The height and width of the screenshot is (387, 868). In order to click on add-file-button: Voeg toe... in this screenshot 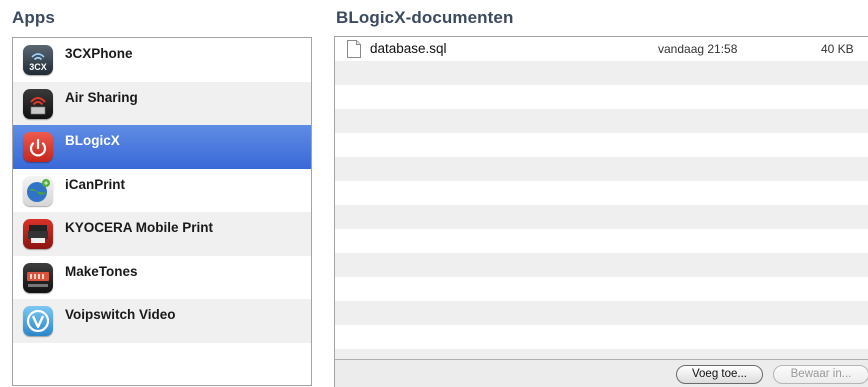, I will do `click(719, 374)`.